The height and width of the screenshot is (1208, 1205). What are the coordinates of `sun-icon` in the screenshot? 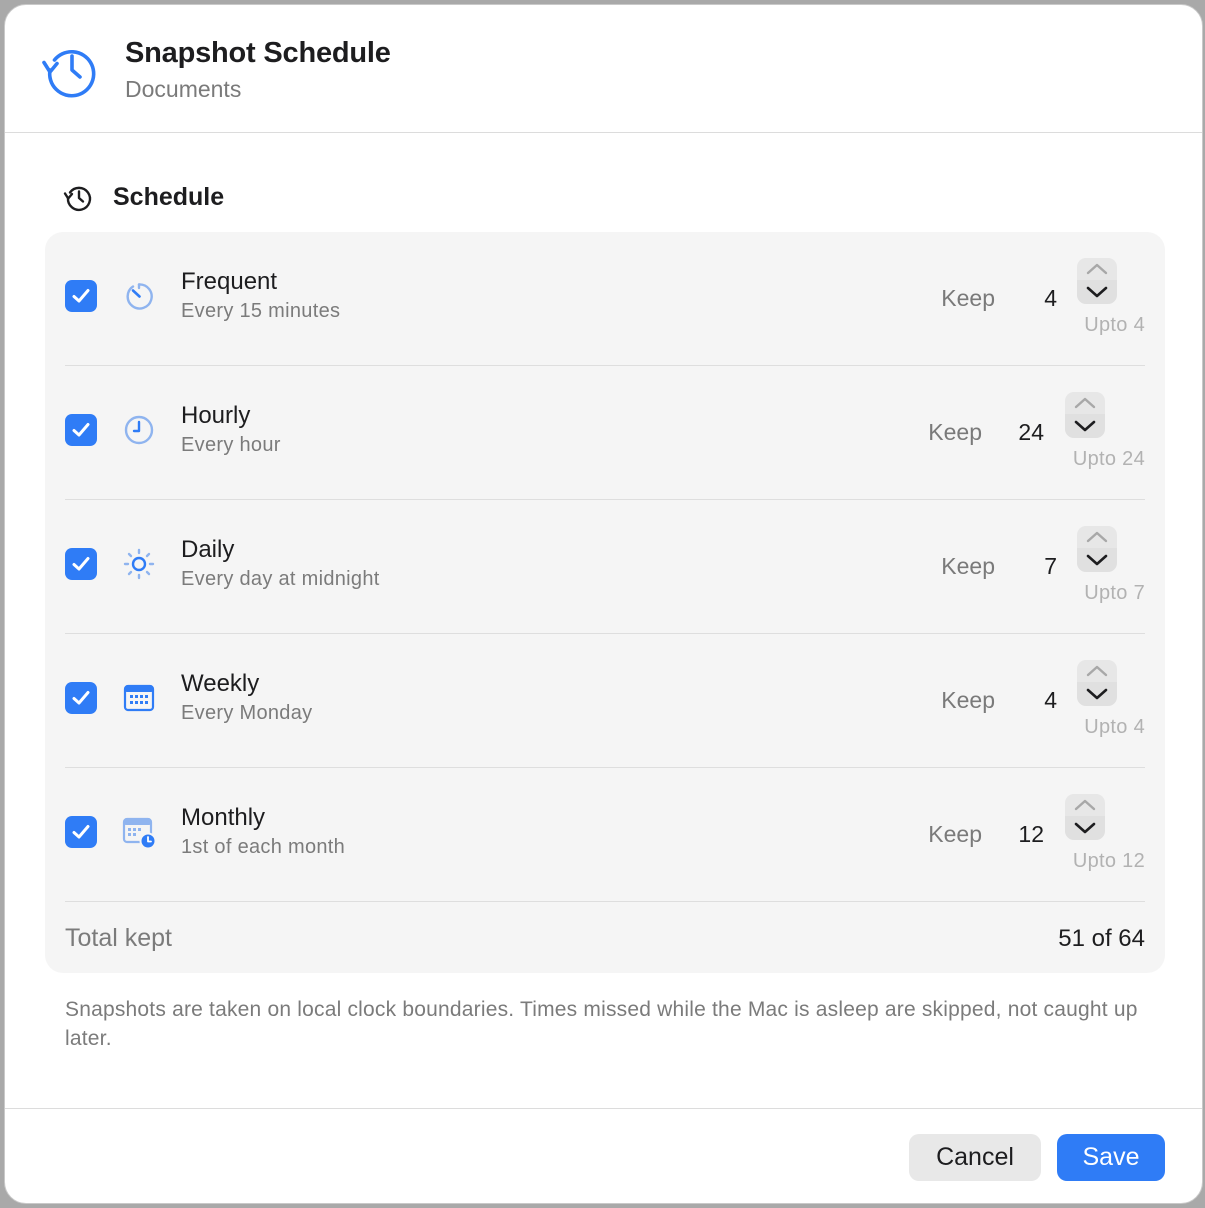 It's located at (139, 564).